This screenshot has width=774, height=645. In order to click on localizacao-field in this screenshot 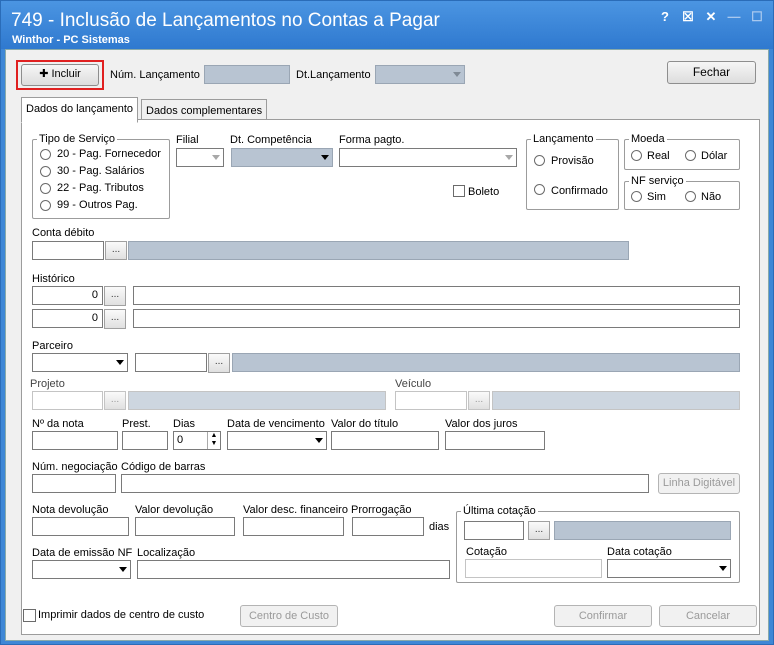, I will do `click(293, 569)`.